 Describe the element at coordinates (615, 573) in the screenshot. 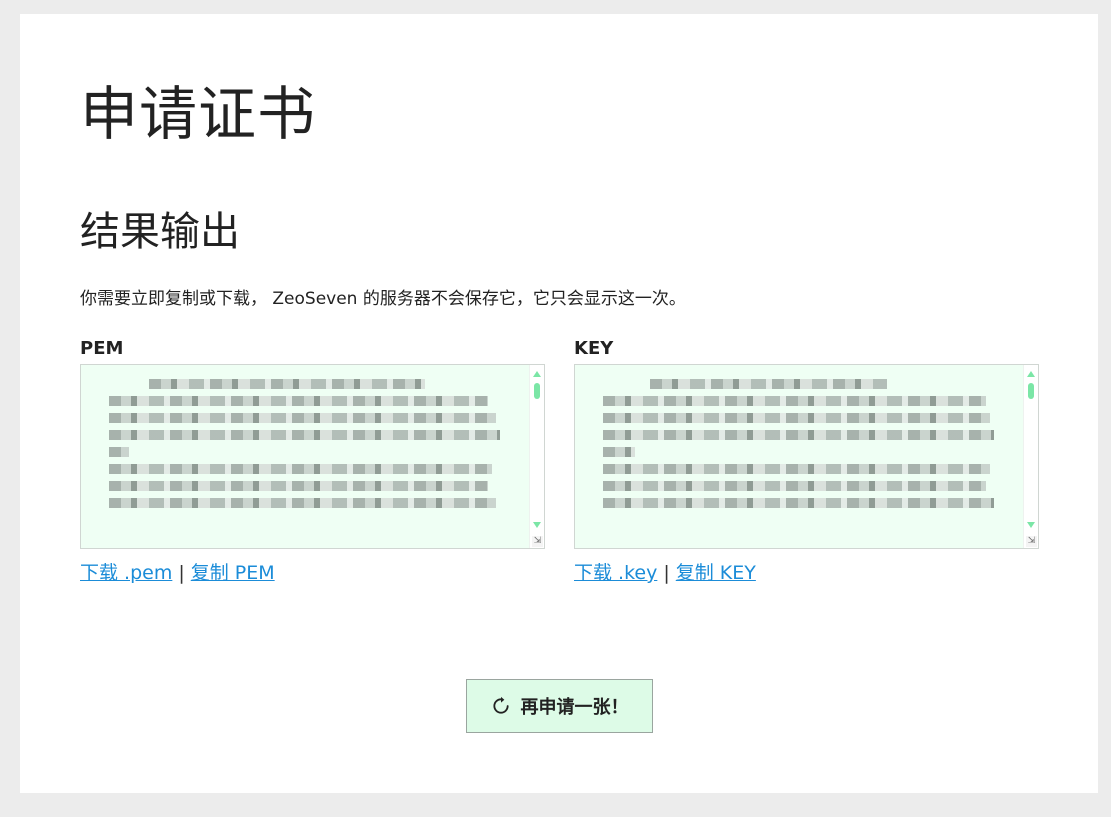

I see `download-key-link: 下载 .key` at that location.